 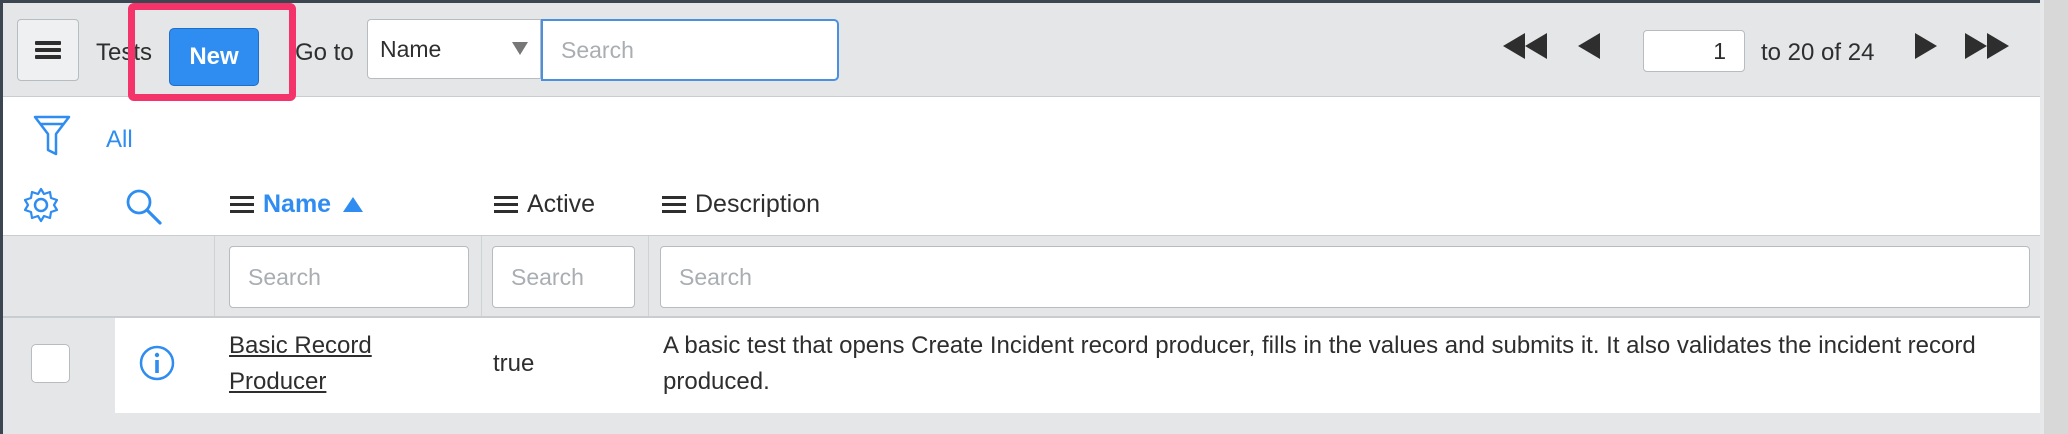 I want to click on row-active-value: true, so click(x=514, y=363).